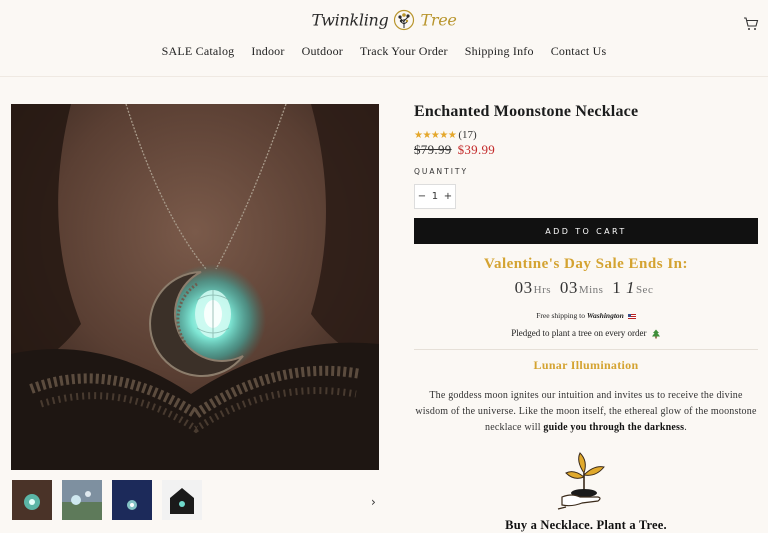 The image size is (768, 533). I want to click on quantity-value-input: 1, so click(435, 196).